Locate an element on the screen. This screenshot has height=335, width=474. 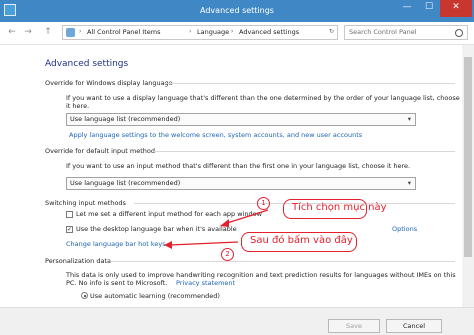
breadcrumb-all-items: All Control Panel Items is located at coordinates (123, 32).